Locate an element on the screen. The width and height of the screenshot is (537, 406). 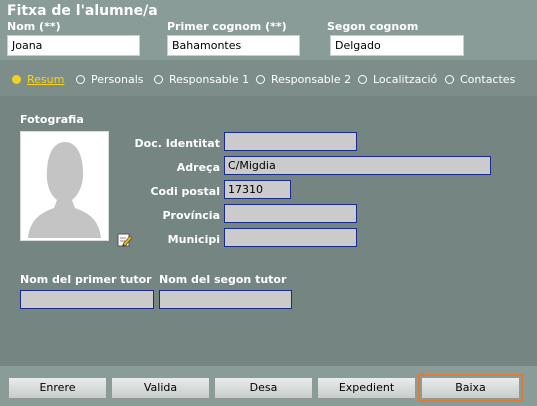
student-photo is located at coordinates (64, 186).